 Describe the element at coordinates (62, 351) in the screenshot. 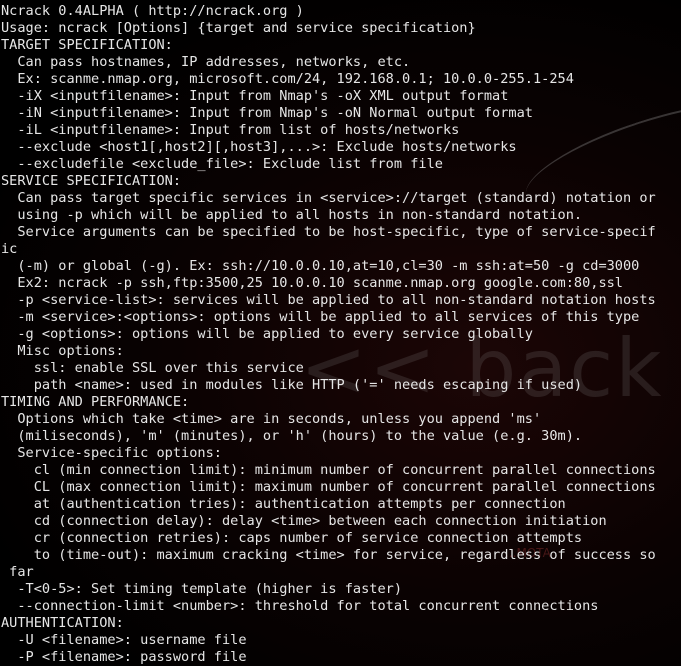

I see `terminal-line: Misc options:` at that location.